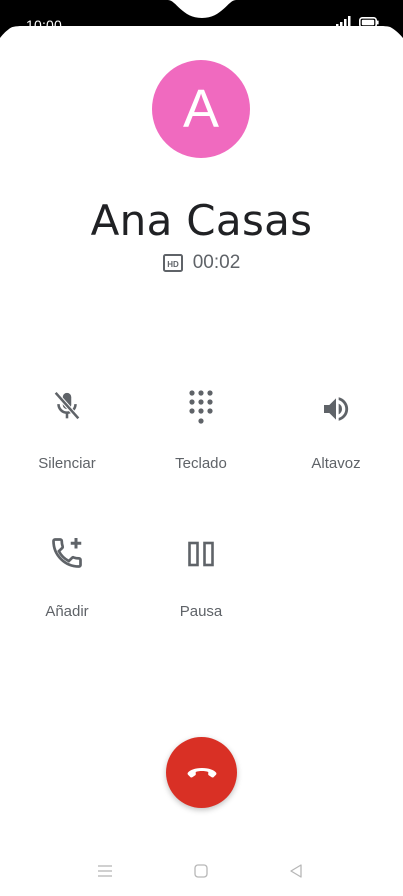 The height and width of the screenshot is (896, 403). I want to click on pause-icon, so click(201, 554).